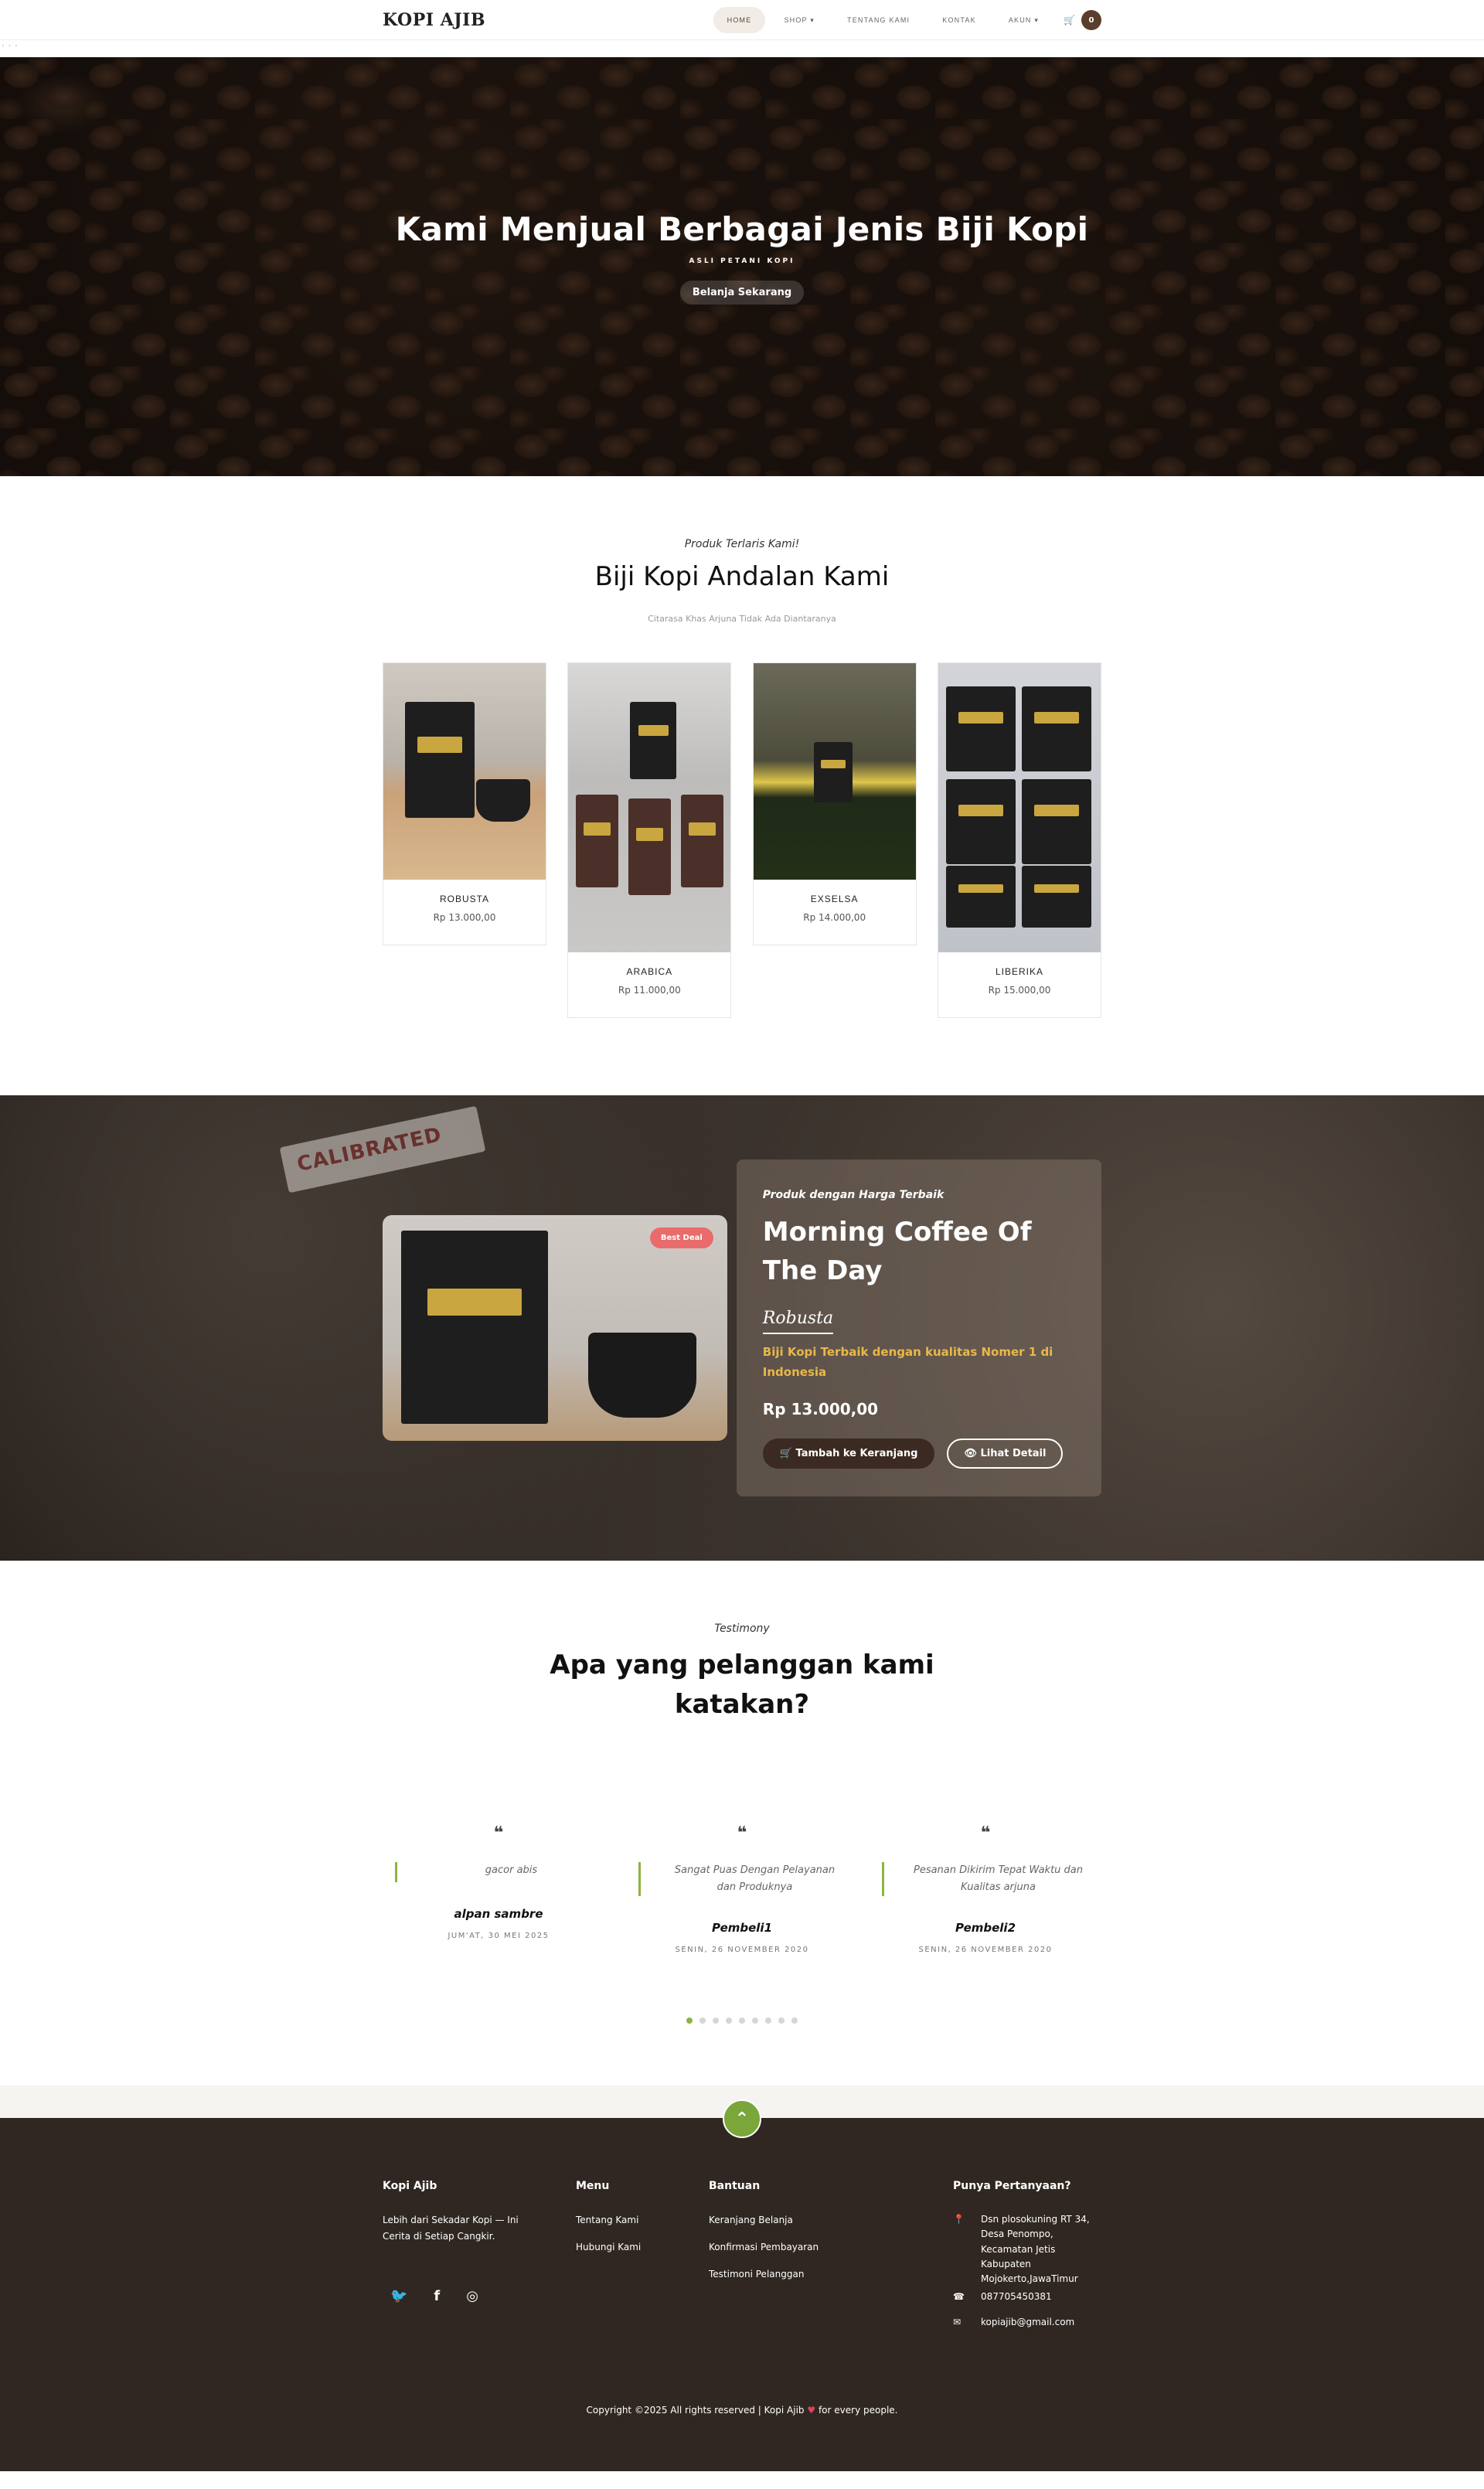  What do you see at coordinates (499, 1936) in the screenshot?
I see `testimonial-date: JUM'AT, 30 MEI 2025` at bounding box center [499, 1936].